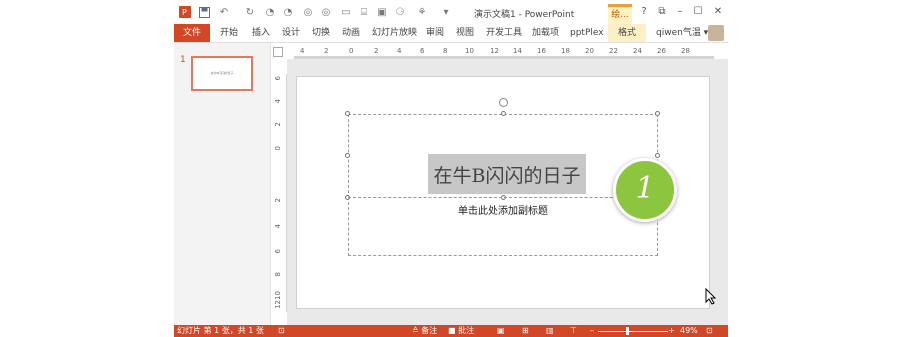 The width and height of the screenshot is (900, 337). I want to click on ruler-label: 28, so click(685, 51).